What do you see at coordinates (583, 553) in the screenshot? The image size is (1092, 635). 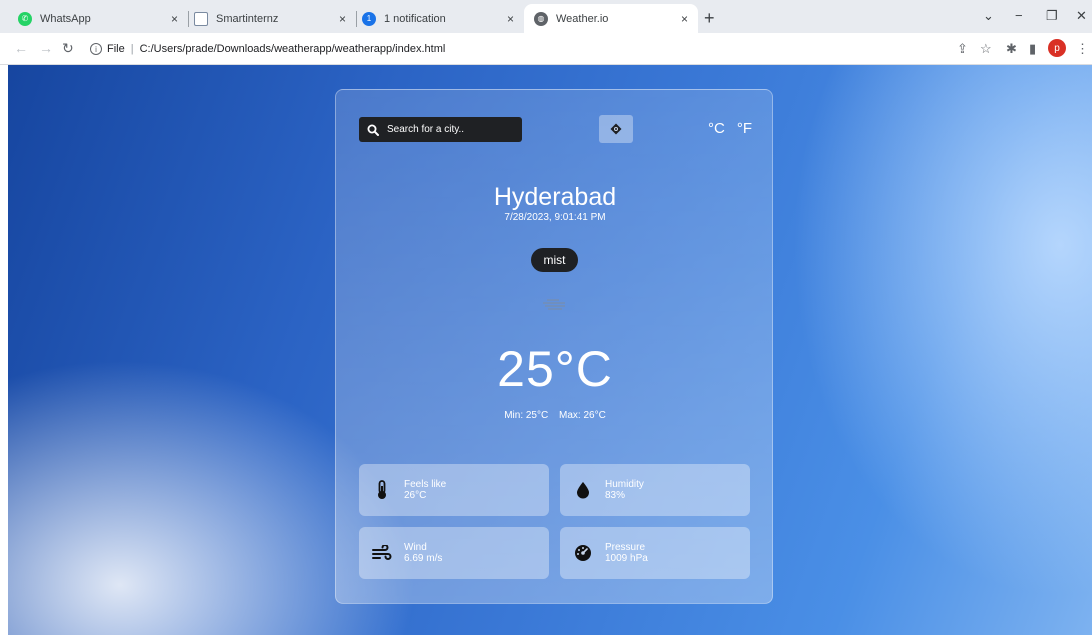 I see `gauge-icon` at bounding box center [583, 553].